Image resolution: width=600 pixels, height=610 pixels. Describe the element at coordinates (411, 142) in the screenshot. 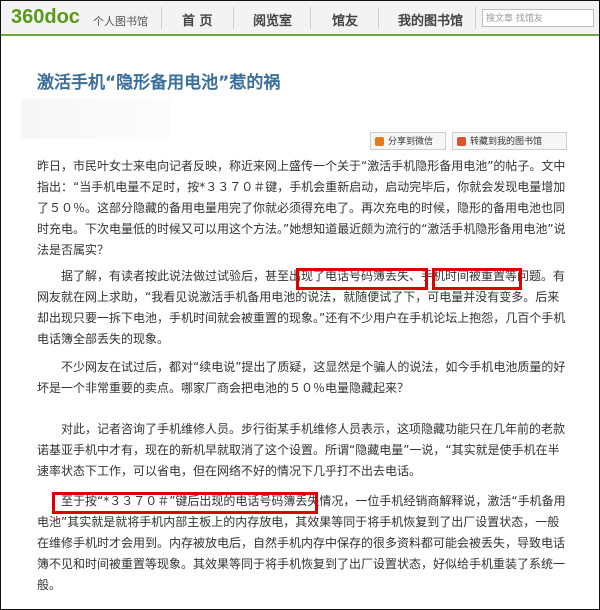

I see `share-wechat-label: 分享到微信` at that location.